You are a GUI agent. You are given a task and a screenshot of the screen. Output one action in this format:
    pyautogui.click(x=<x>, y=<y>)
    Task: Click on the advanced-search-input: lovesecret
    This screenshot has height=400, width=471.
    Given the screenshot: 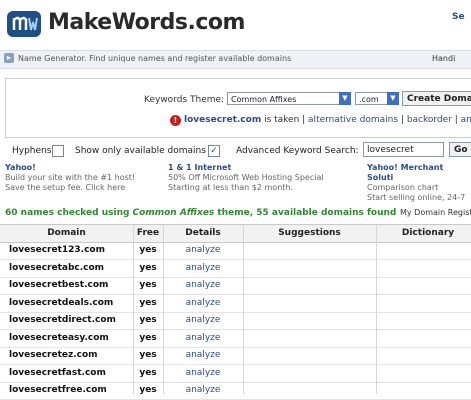 What is the action you would take?
    pyautogui.click(x=403, y=149)
    